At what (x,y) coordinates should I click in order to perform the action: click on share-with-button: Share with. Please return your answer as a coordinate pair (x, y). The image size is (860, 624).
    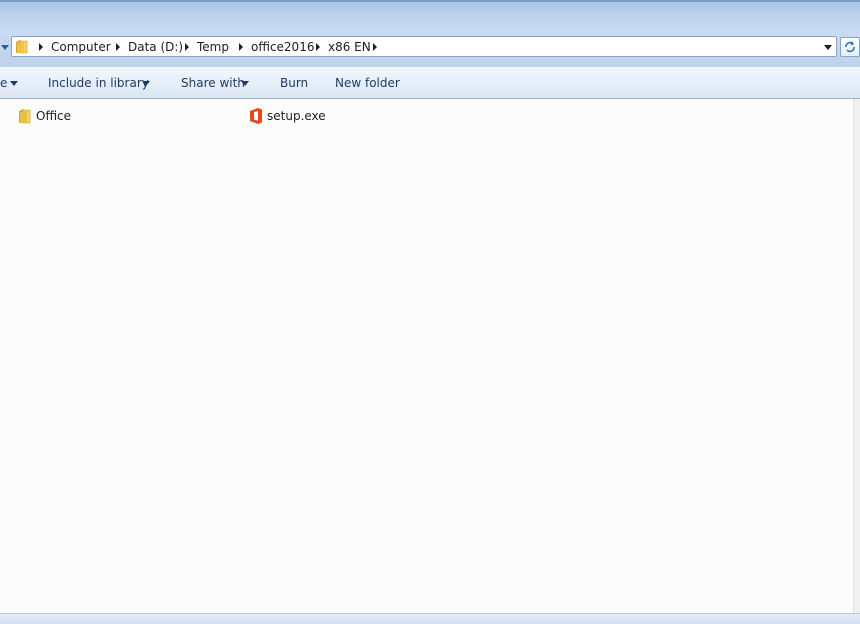
    Looking at the image, I should click on (213, 83).